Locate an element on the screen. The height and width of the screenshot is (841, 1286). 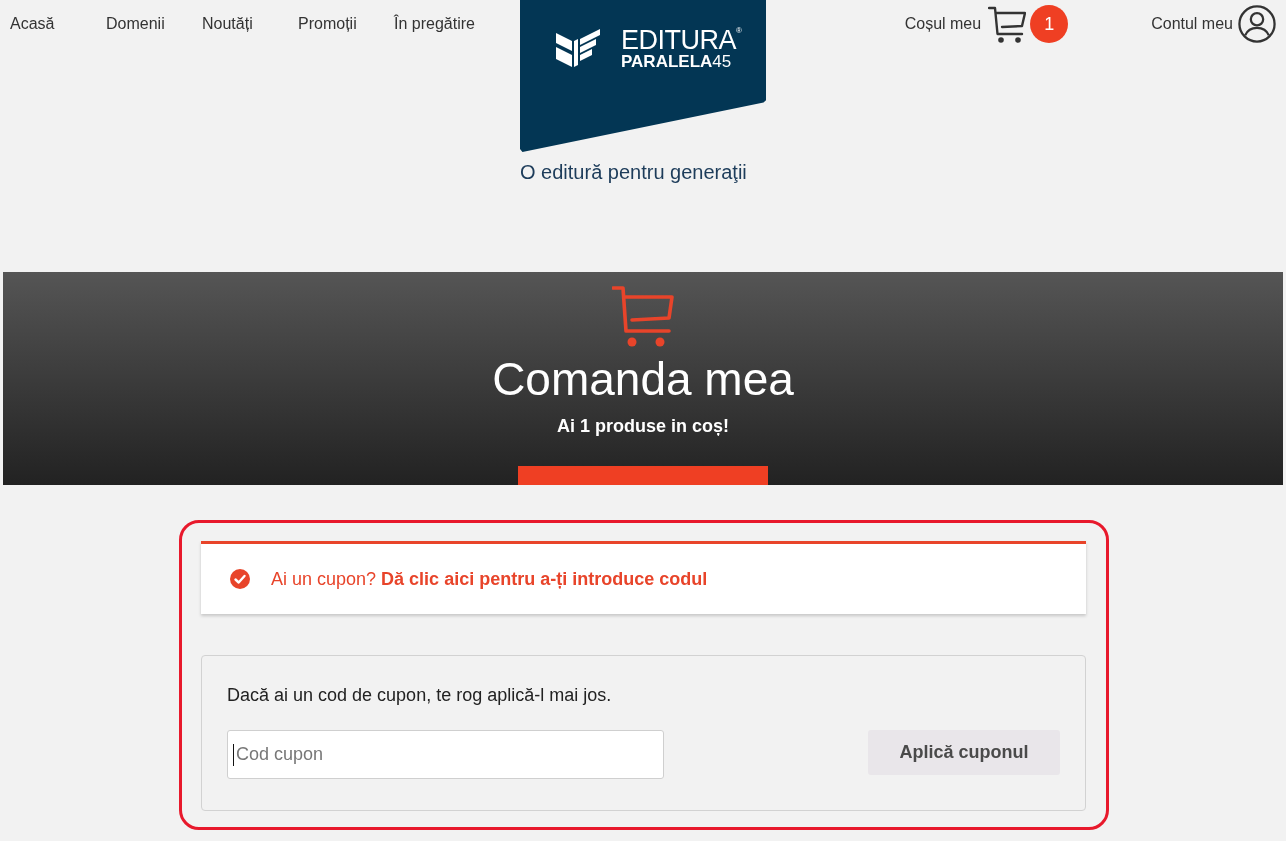
nav-link: Promoții is located at coordinates (327, 23).